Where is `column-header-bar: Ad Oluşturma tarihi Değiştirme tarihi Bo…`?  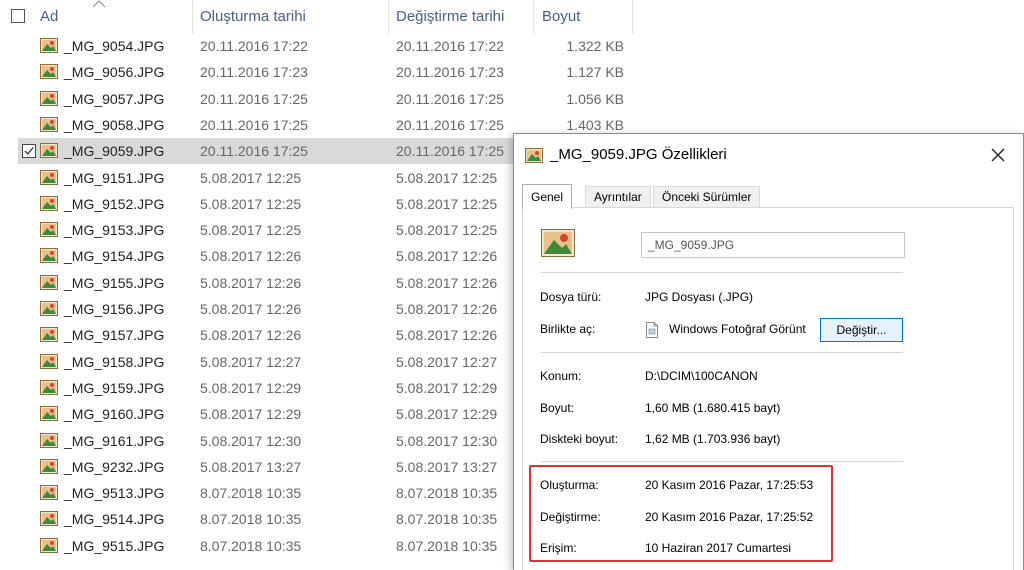 column-header-bar: Ad Oluşturma tarihi Değiştirme tarihi Bo… is located at coordinates (512, 17).